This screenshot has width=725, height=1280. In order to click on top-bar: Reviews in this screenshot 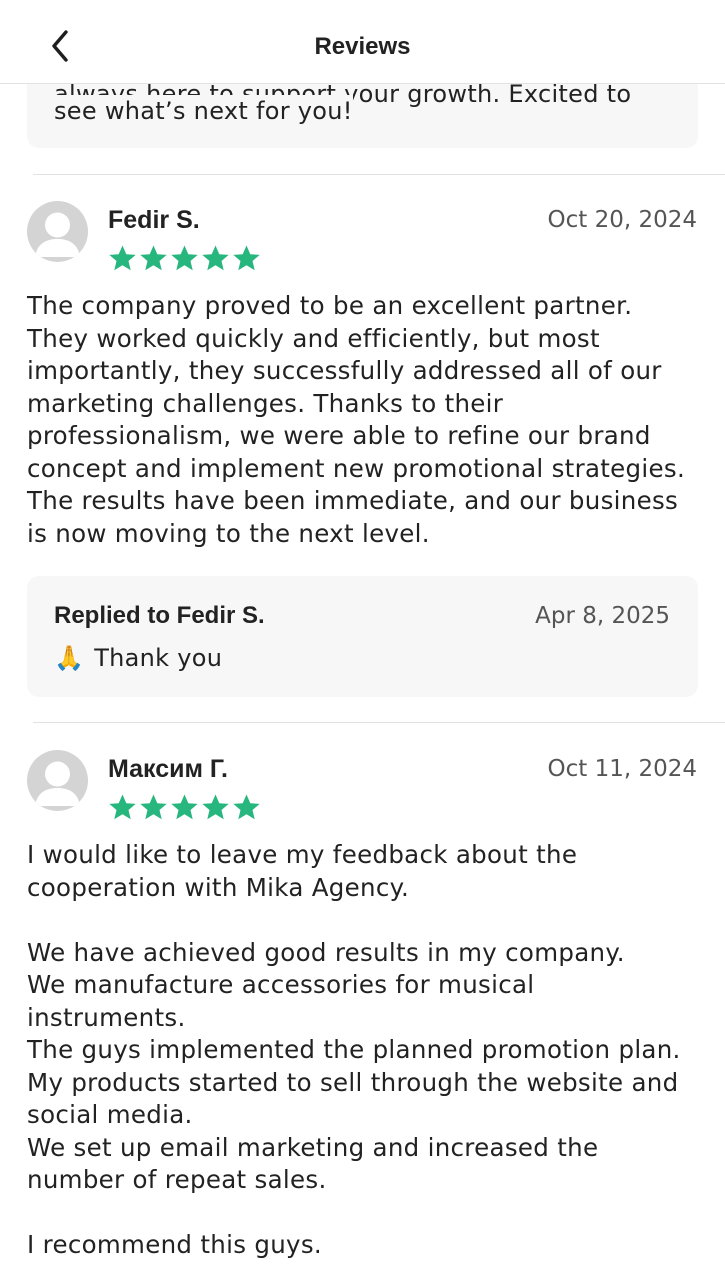, I will do `click(362, 42)`.